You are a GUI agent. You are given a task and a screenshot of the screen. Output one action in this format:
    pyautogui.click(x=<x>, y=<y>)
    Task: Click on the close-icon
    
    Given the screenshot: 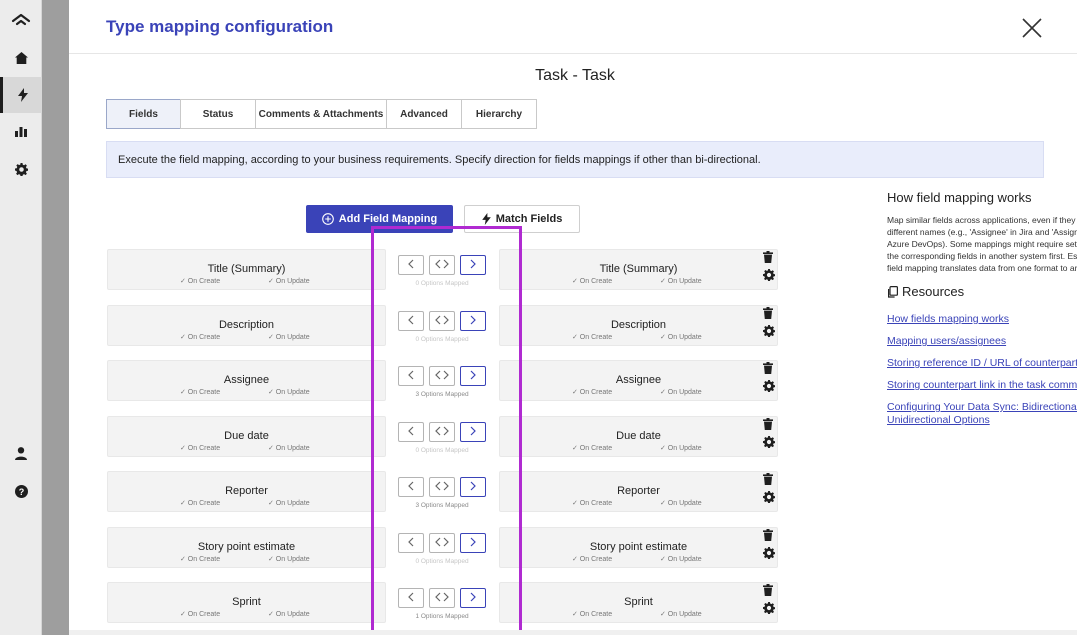 What is the action you would take?
    pyautogui.click(x=1032, y=28)
    